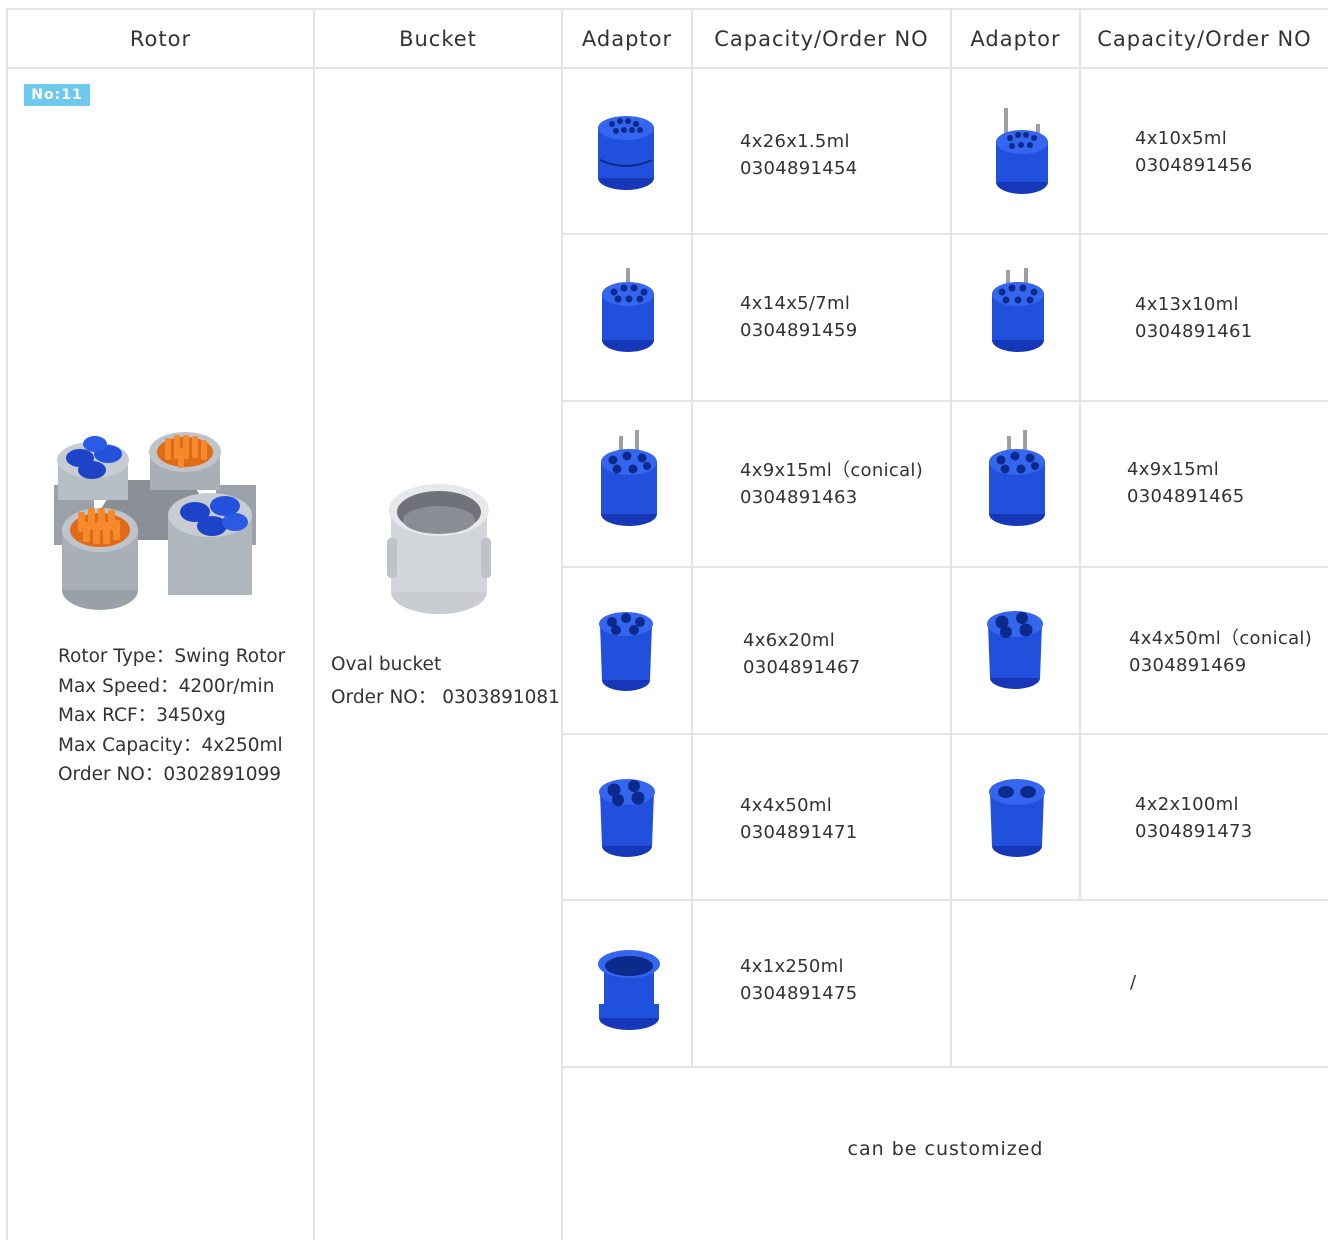  Describe the element at coordinates (802, 654) in the screenshot. I see `capacity-cell: 4x6x20ml 0304891467` at that location.